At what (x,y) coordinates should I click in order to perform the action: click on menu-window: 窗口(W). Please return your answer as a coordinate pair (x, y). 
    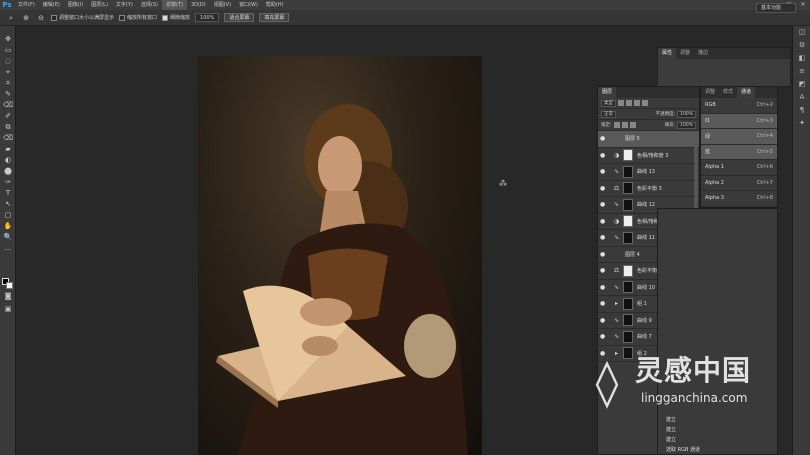
    Looking at the image, I should click on (248, 5).